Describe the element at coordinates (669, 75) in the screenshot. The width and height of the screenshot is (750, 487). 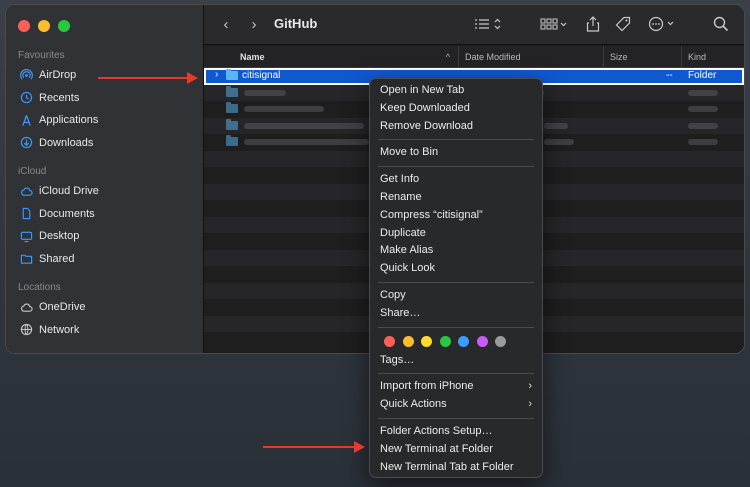
I see `file-size: --` at that location.